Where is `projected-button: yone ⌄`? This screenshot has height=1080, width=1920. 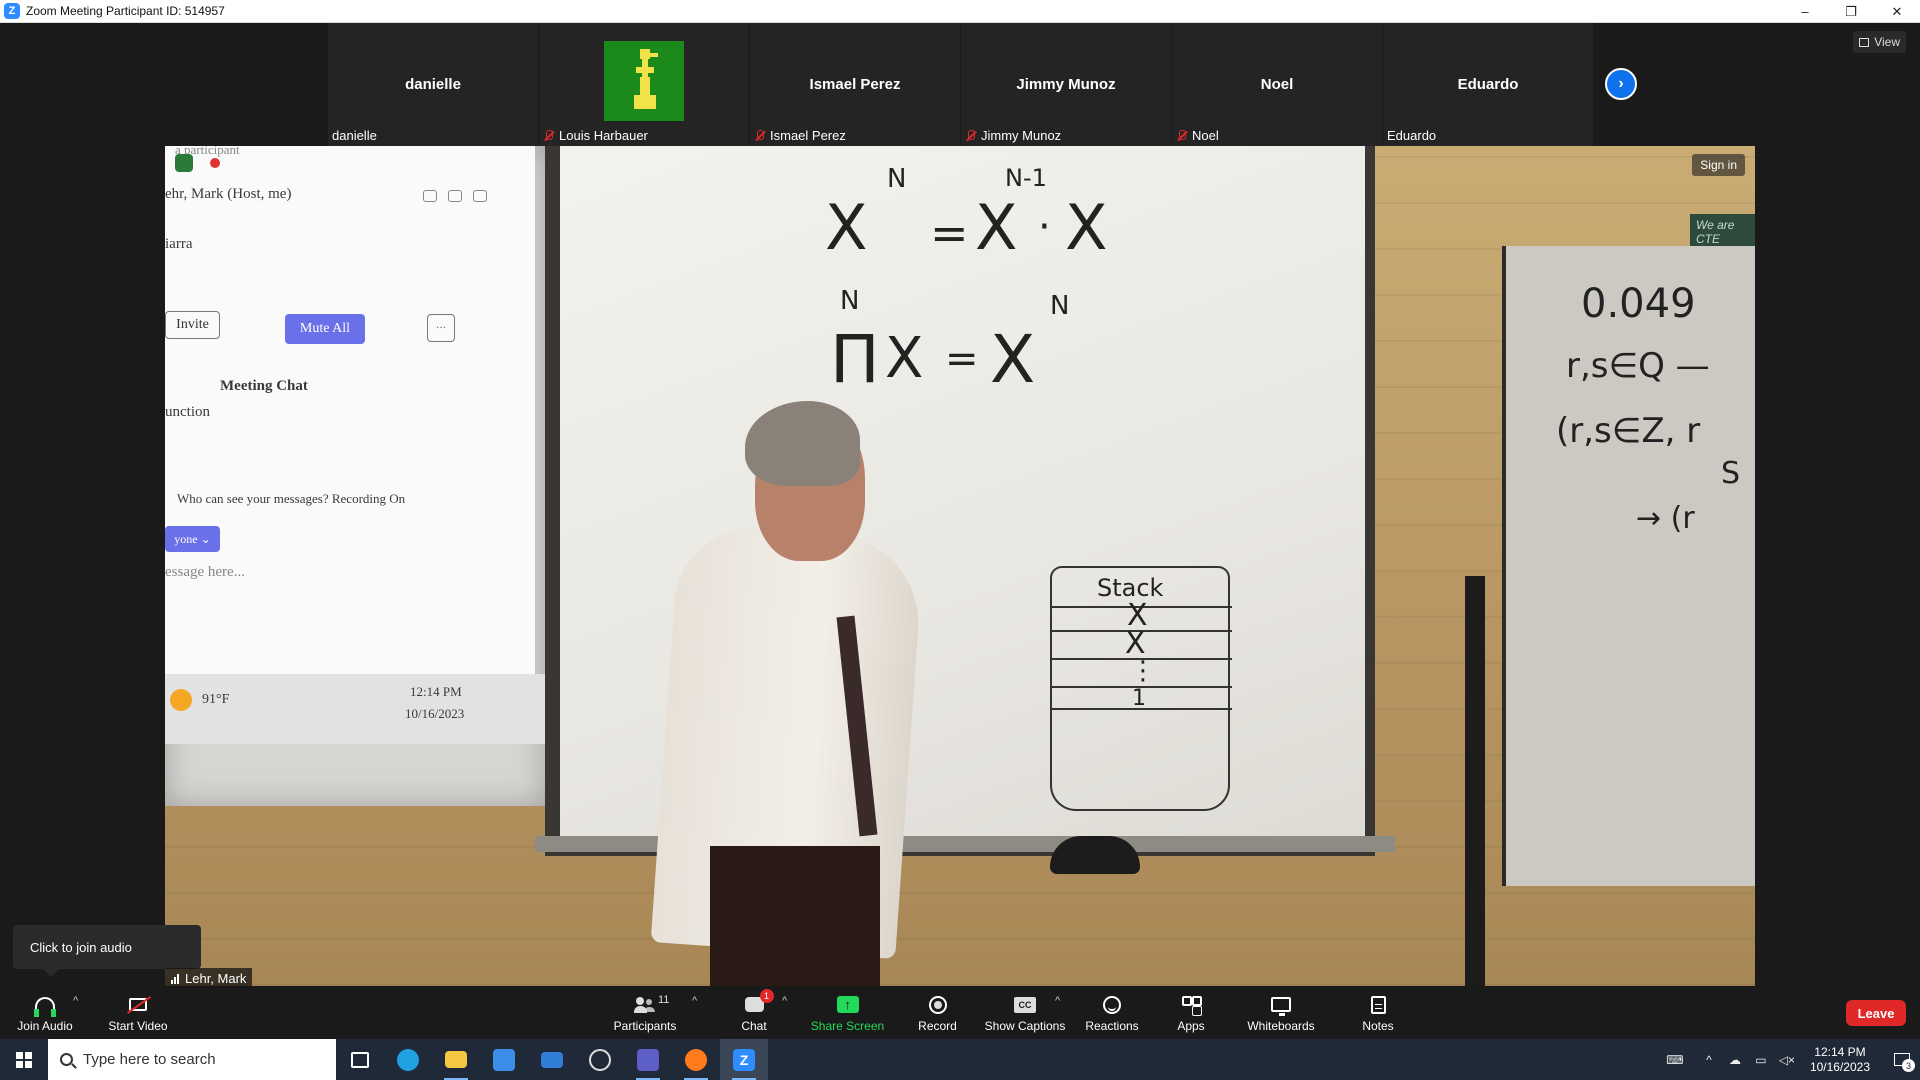 projected-button: yone ⌄ is located at coordinates (192, 539).